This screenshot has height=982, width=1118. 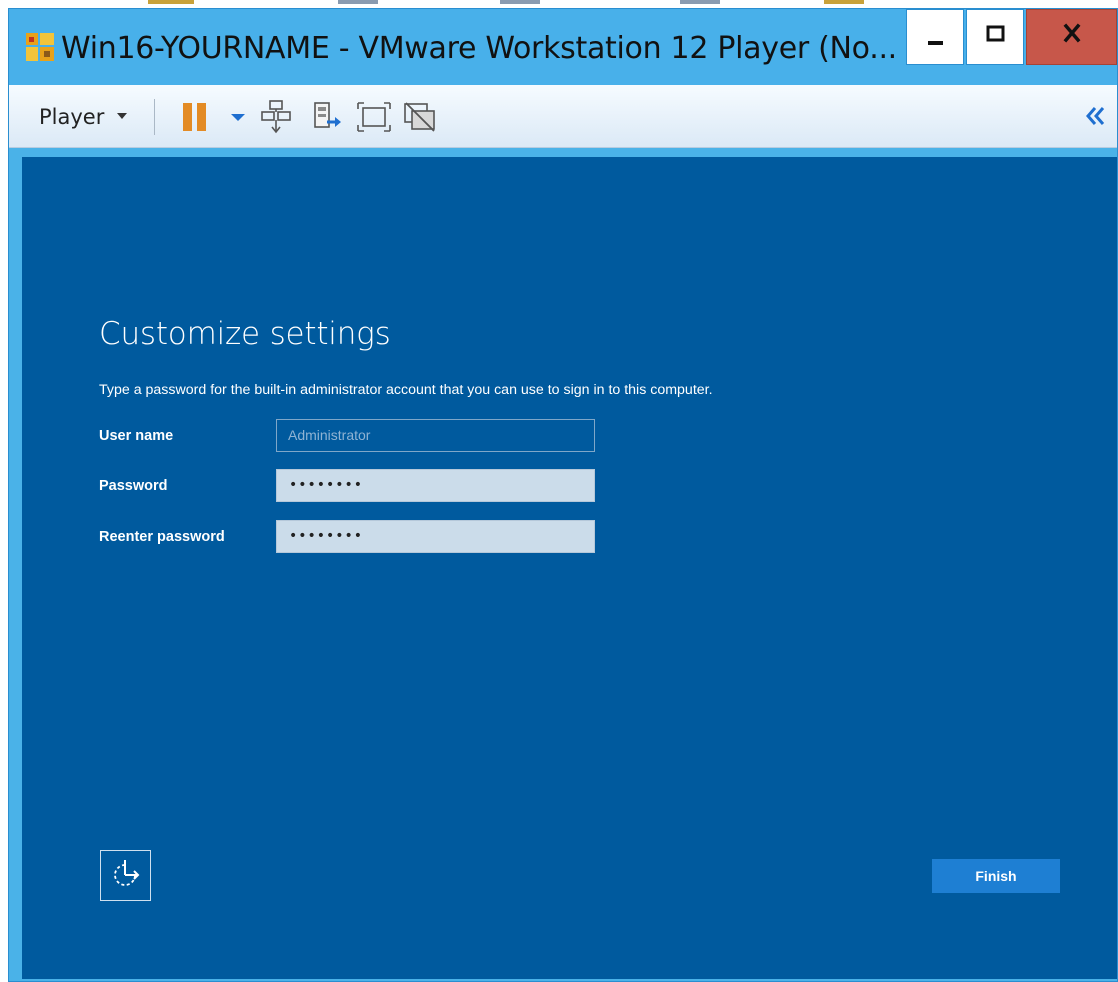 What do you see at coordinates (995, 33) in the screenshot?
I see `maximize-icon` at bounding box center [995, 33].